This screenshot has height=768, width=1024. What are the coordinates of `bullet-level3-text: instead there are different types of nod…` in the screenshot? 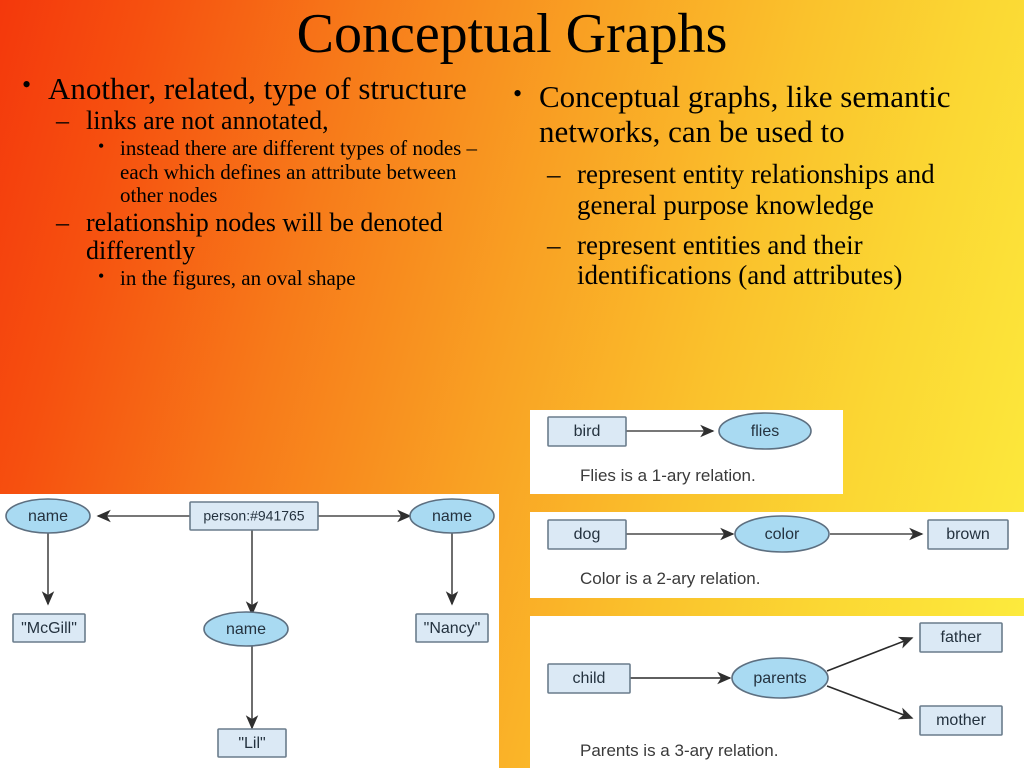 It's located at (299, 172).